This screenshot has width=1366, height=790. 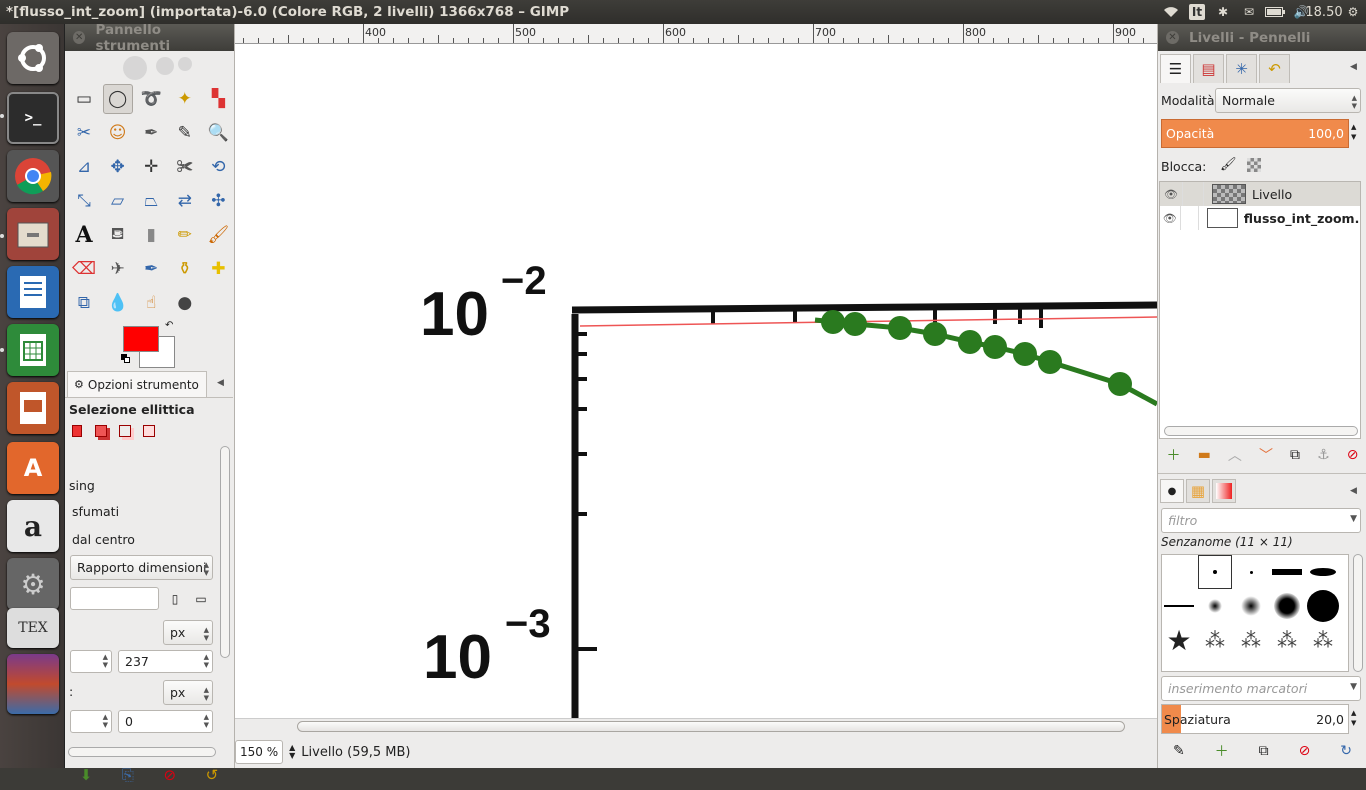 What do you see at coordinates (1235, 455) in the screenshot?
I see `raise-layer-icon: ︿` at bounding box center [1235, 455].